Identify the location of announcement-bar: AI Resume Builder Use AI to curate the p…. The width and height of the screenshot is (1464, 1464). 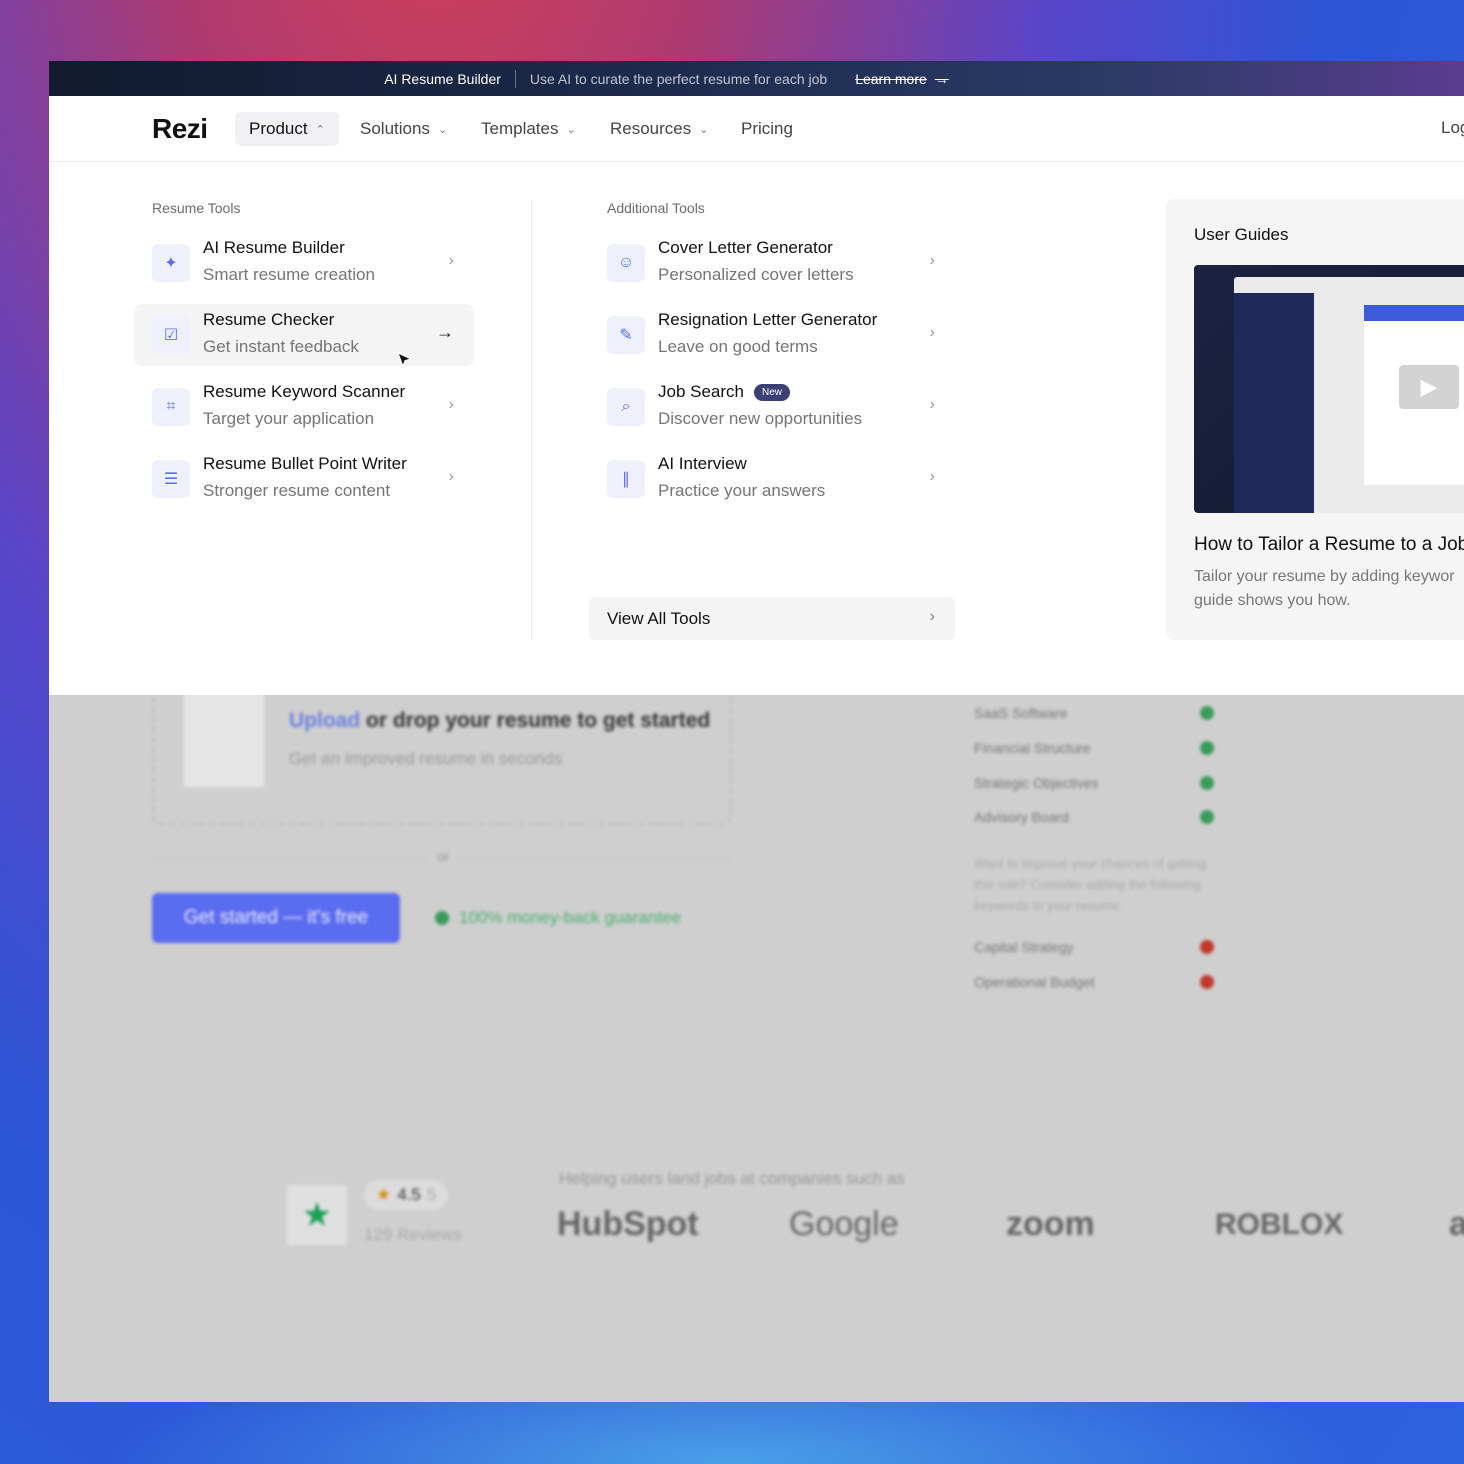
(756, 78).